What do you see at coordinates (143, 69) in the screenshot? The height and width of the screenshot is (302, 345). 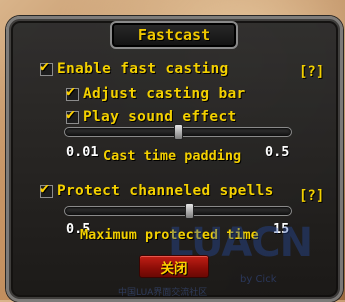 I see `enable-fast-casting-label: Enable fast casting` at bounding box center [143, 69].